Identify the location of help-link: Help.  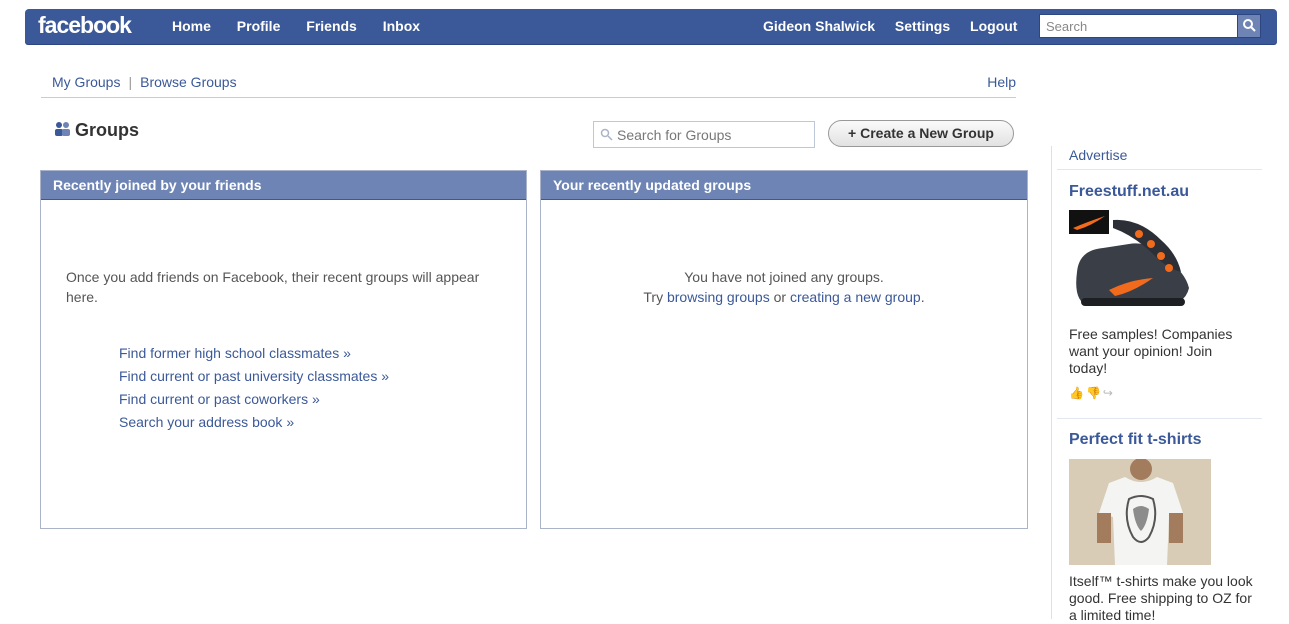
(1001, 82).